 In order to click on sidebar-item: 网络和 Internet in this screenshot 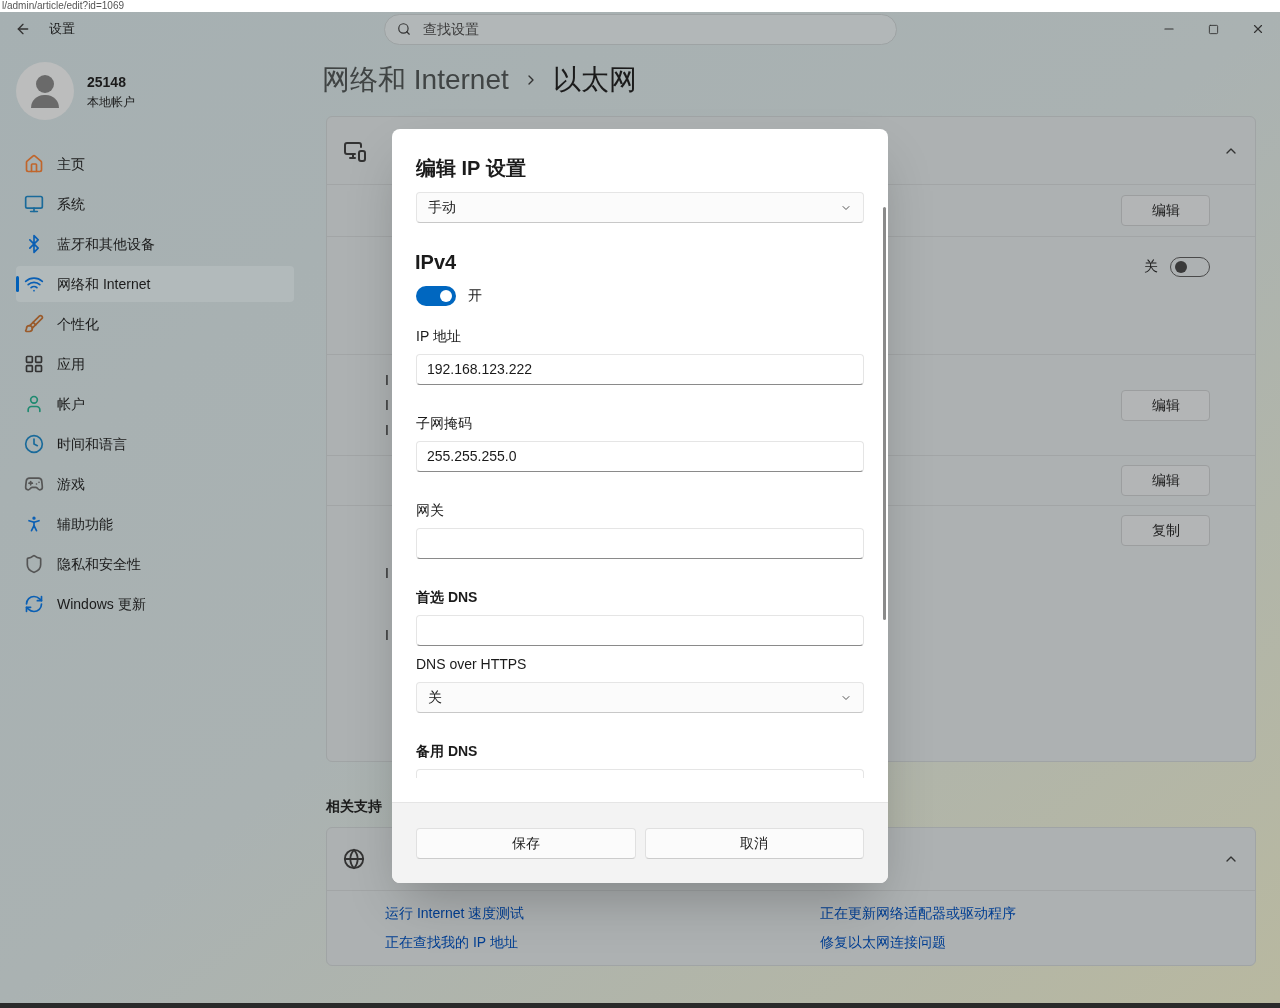, I will do `click(155, 284)`.